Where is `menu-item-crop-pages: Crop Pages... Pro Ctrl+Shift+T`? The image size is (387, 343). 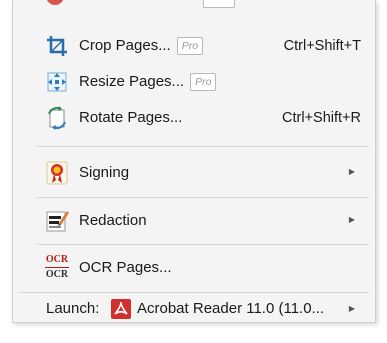 menu-item-crop-pages: Crop Pages... Pro Ctrl+Shift+T is located at coordinates (194, 46).